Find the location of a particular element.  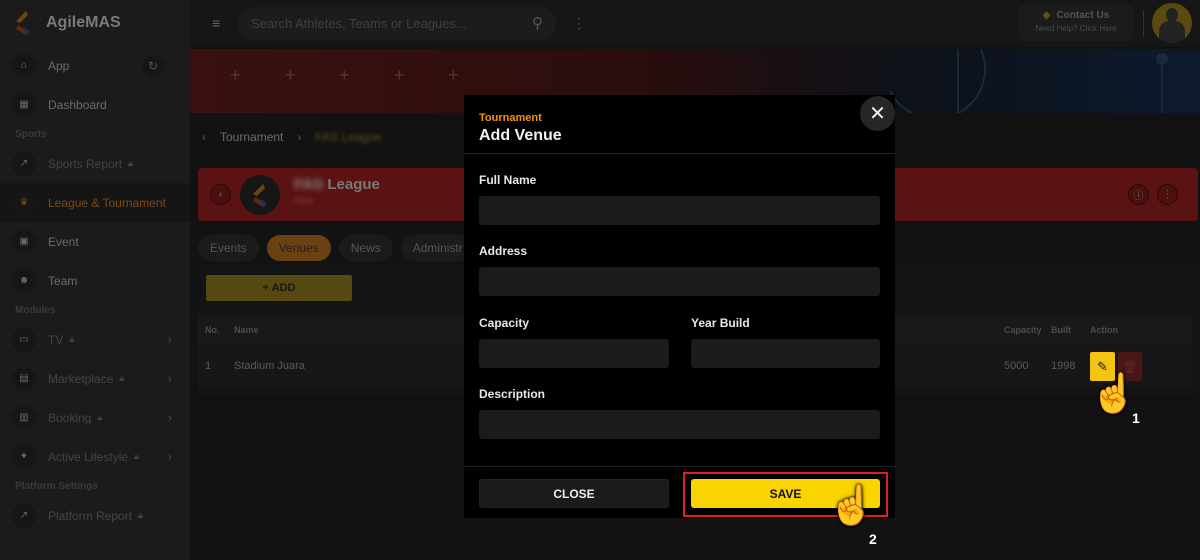

team-icon: ☻ is located at coordinates (24, 280).